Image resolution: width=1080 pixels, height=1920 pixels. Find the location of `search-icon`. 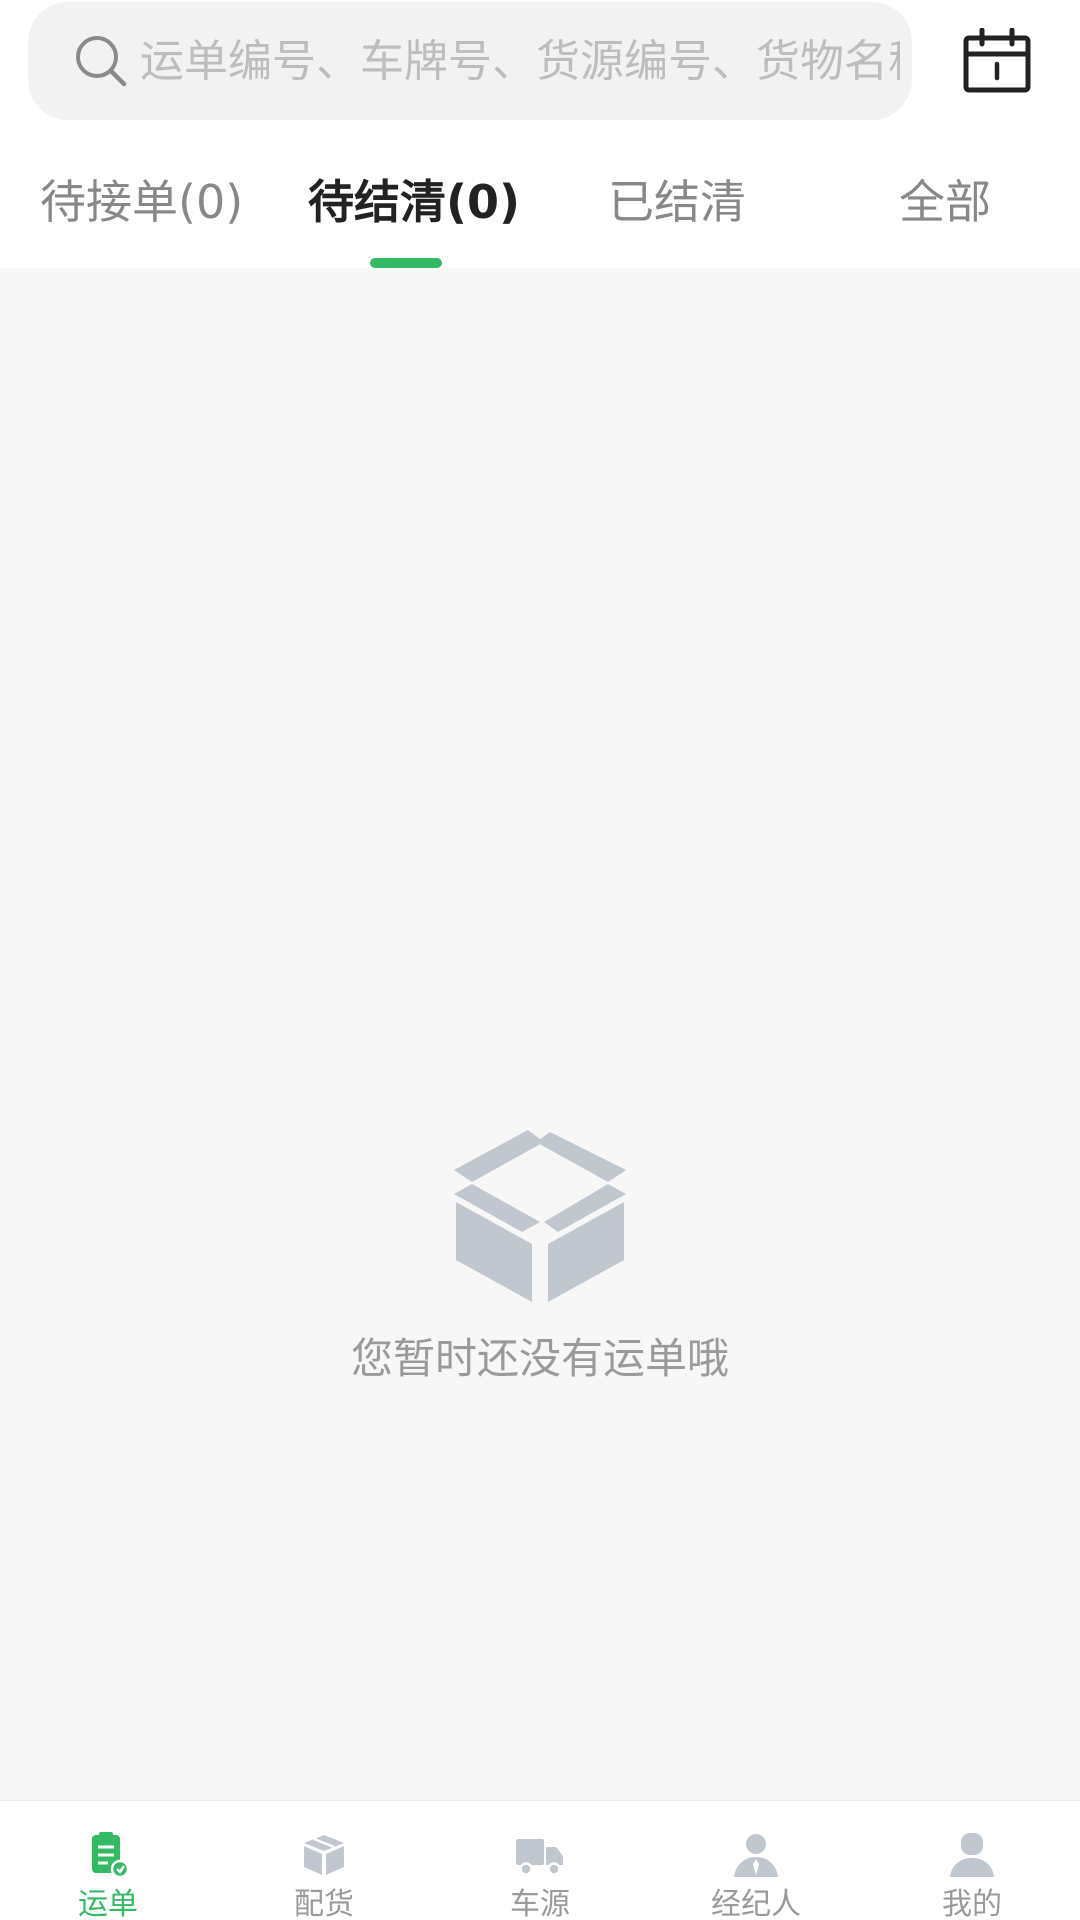

search-icon is located at coordinates (101, 61).